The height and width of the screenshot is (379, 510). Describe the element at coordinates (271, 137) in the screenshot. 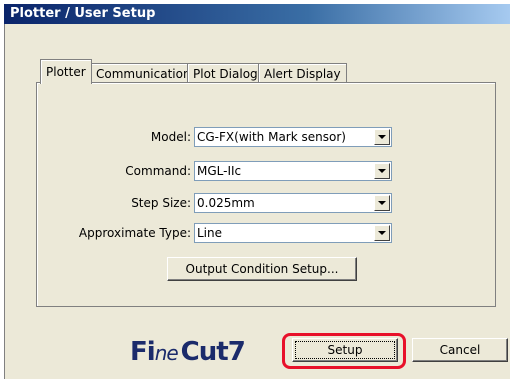

I see `model-value: CG-FX(with Mark sensor)` at that location.